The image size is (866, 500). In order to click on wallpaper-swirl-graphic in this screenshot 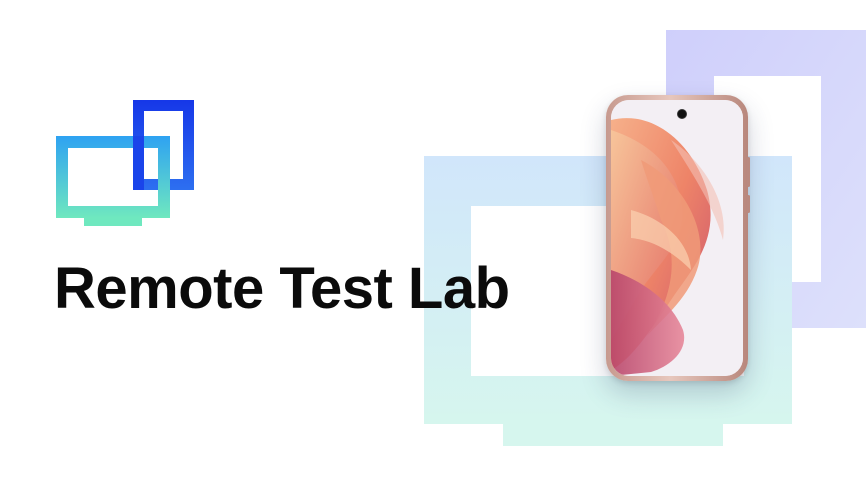, I will do `click(677, 238)`.